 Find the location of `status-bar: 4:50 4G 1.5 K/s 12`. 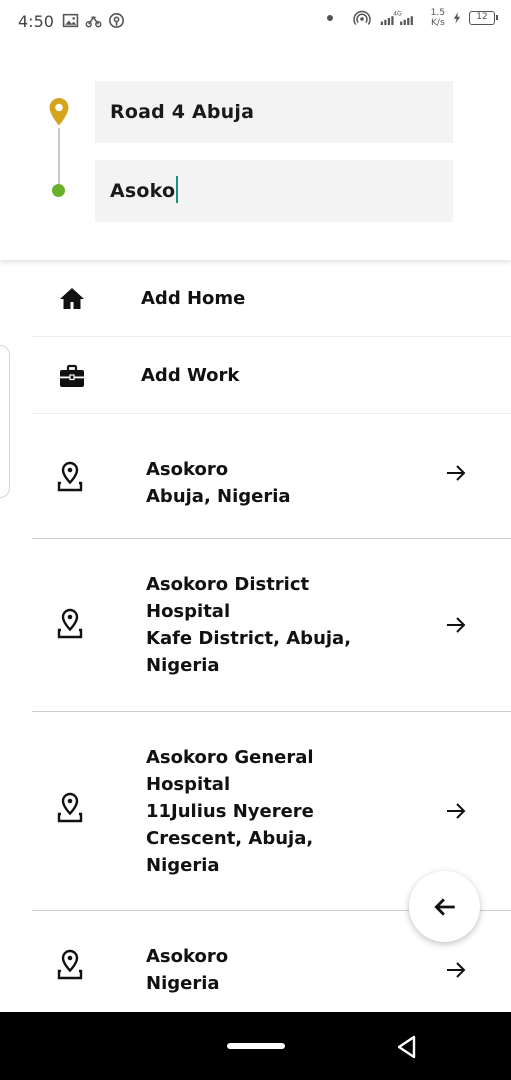

status-bar: 4:50 4G 1.5 K/s 12 is located at coordinates (255, 22).